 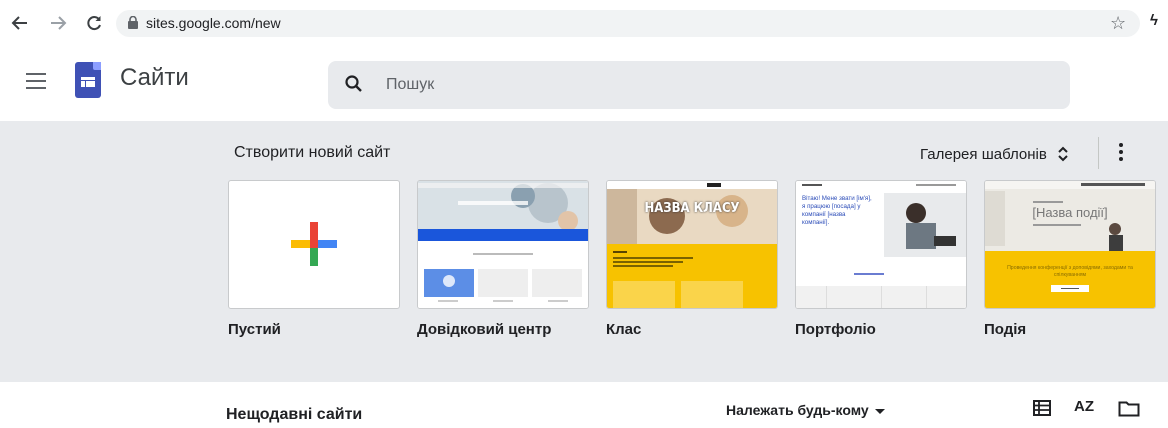 I want to click on event-thumbnail, so click(x=1070, y=244).